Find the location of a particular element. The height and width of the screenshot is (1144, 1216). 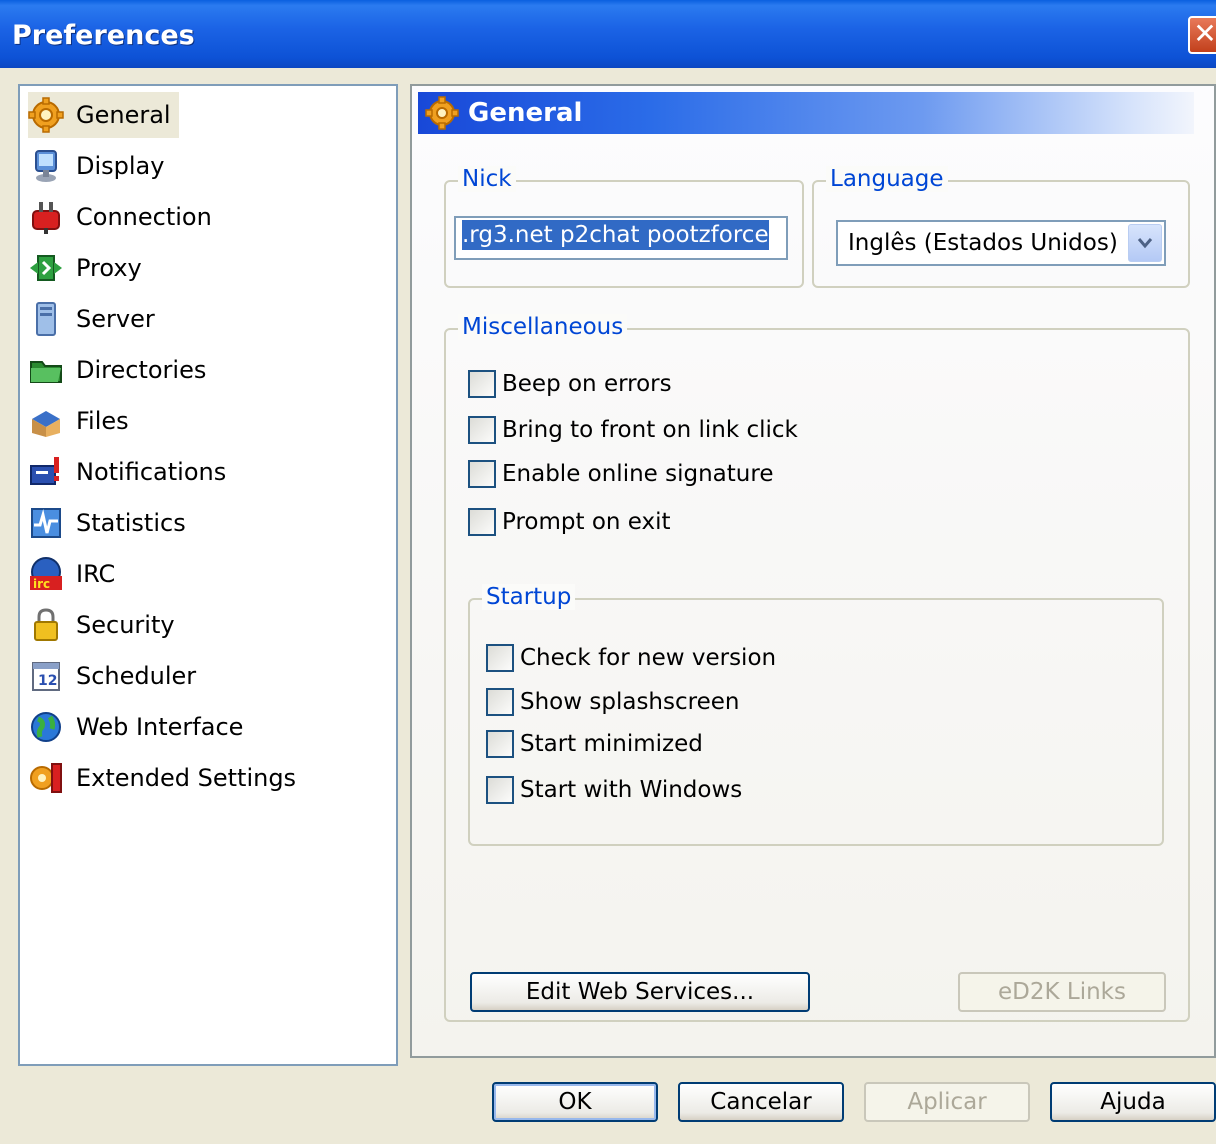

checkbox-label: Beep on errors is located at coordinates (587, 384).